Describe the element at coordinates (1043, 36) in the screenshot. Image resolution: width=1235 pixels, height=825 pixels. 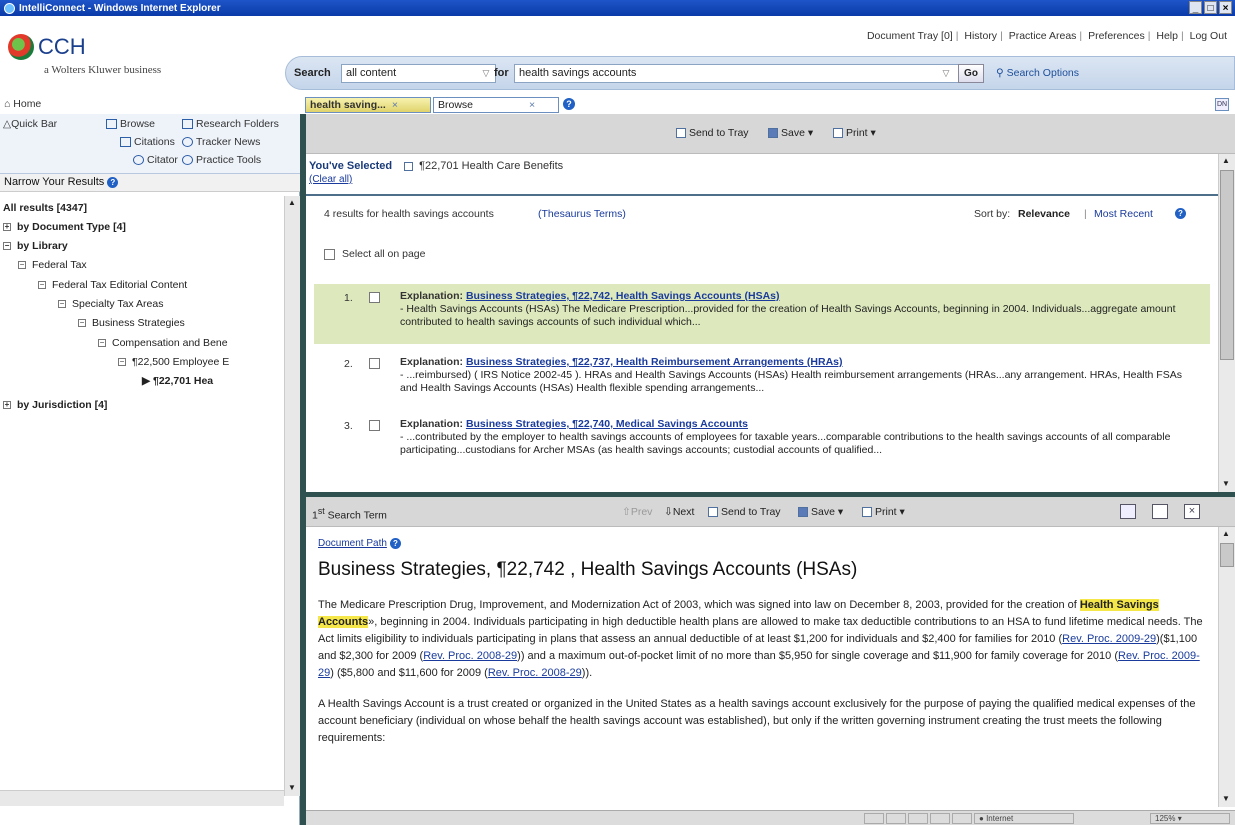
I see `link-practice-areas: Practice Areas` at that location.